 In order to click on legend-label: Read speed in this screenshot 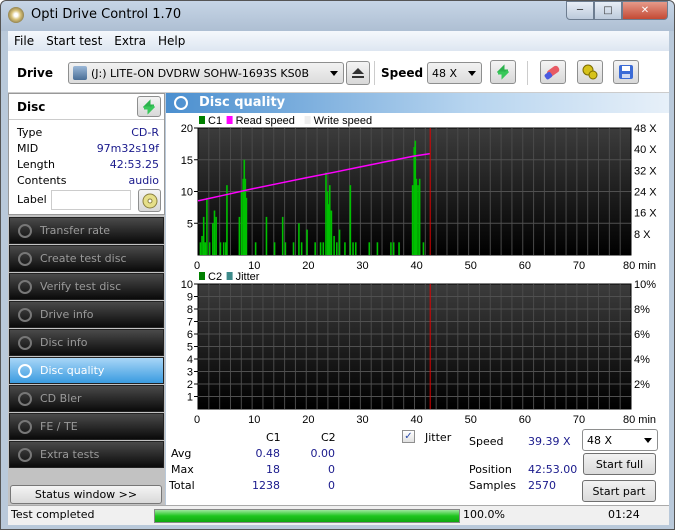, I will do `click(265, 121)`.